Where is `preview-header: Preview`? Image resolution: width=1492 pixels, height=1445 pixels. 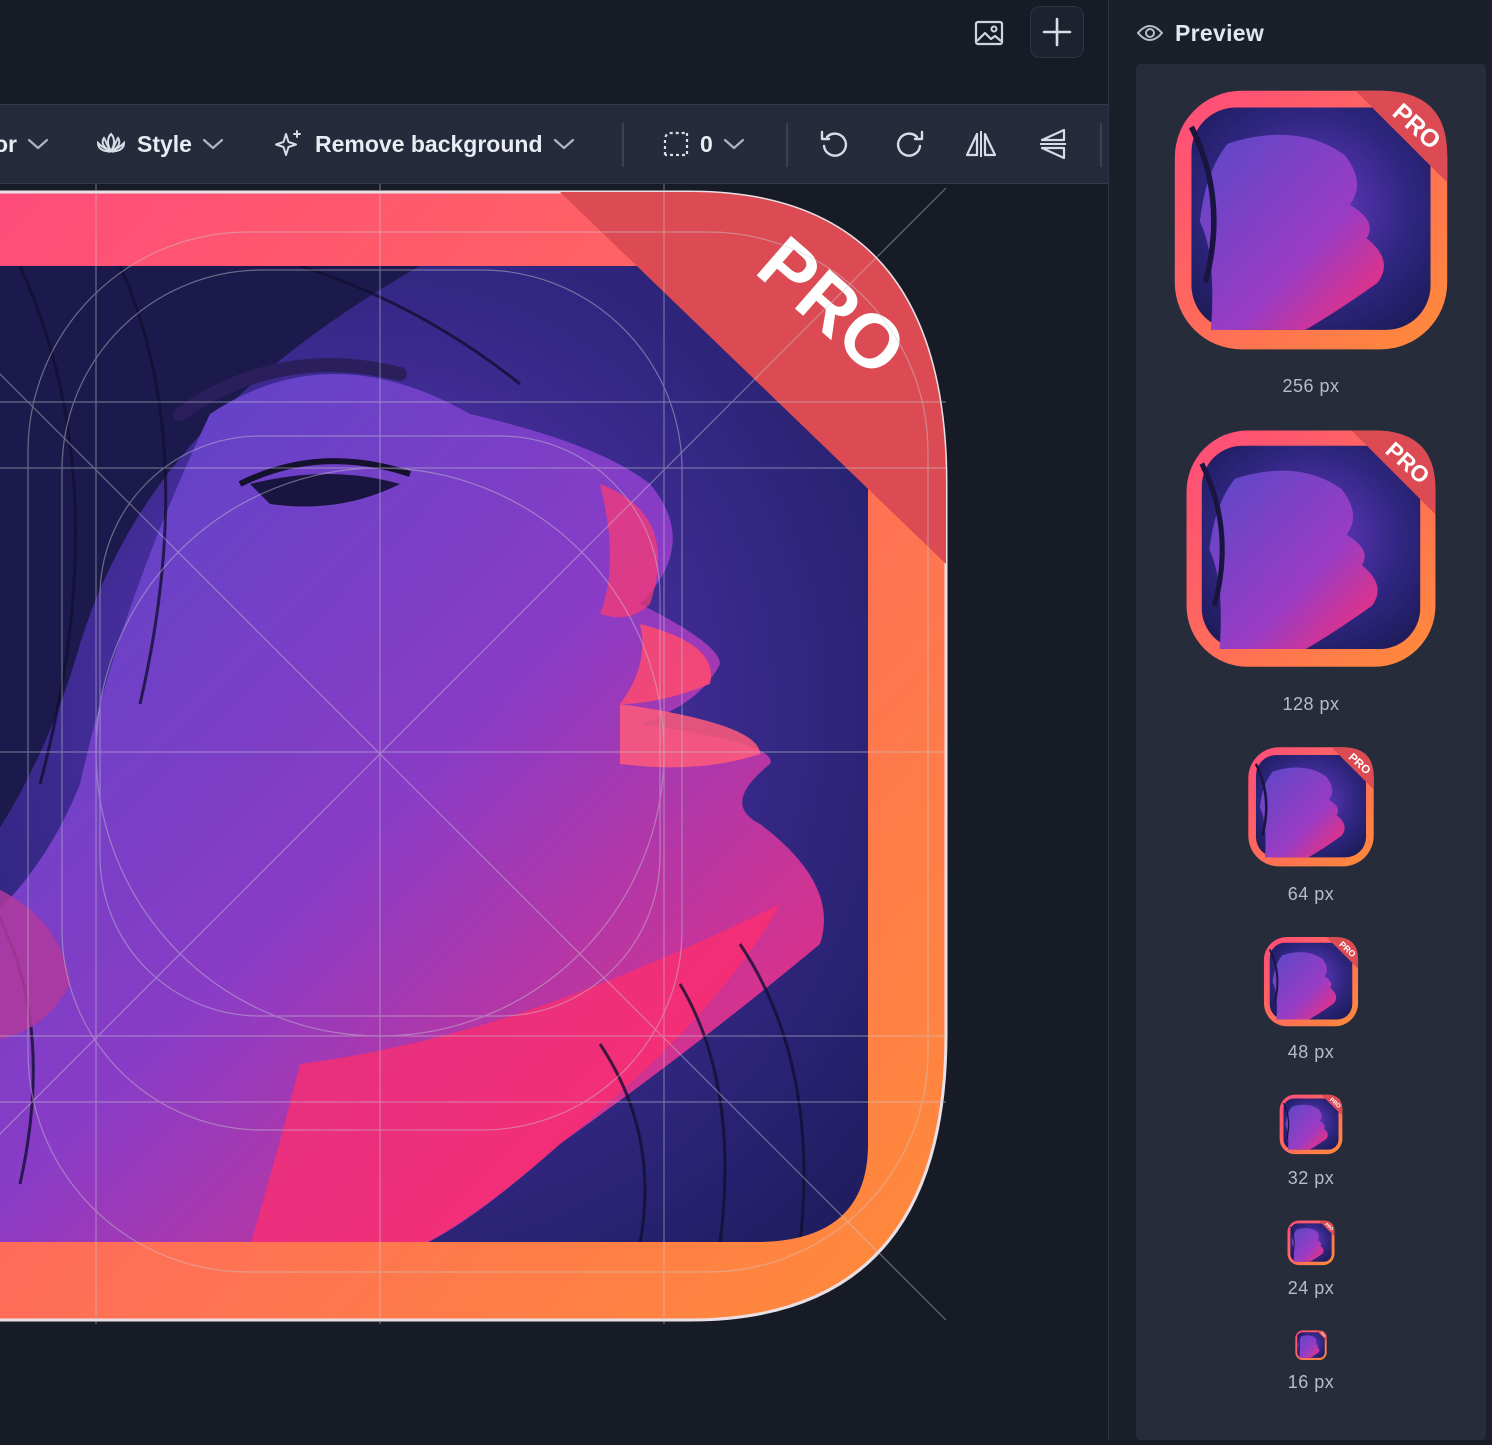
preview-header: Preview is located at coordinates (1200, 33).